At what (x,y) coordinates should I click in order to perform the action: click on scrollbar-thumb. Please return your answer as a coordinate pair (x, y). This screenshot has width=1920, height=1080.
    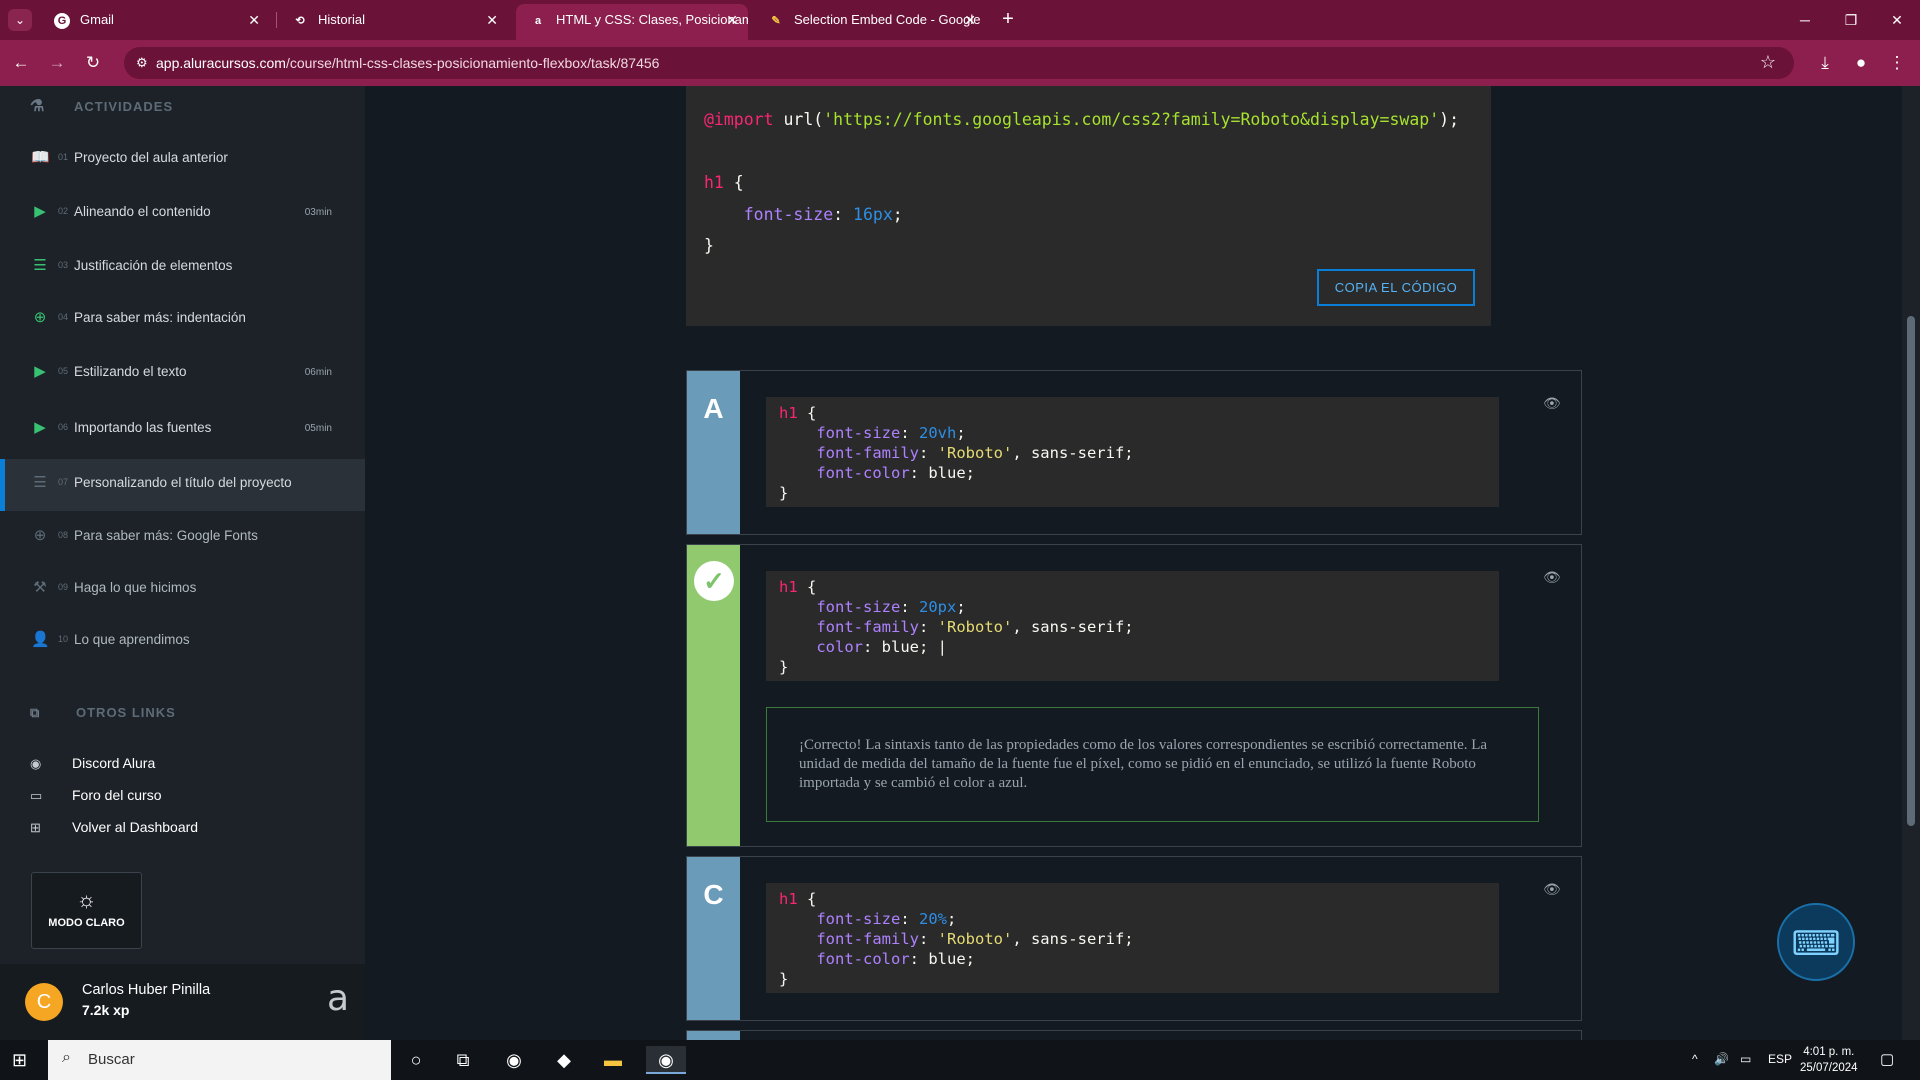
    Looking at the image, I should click on (1911, 571).